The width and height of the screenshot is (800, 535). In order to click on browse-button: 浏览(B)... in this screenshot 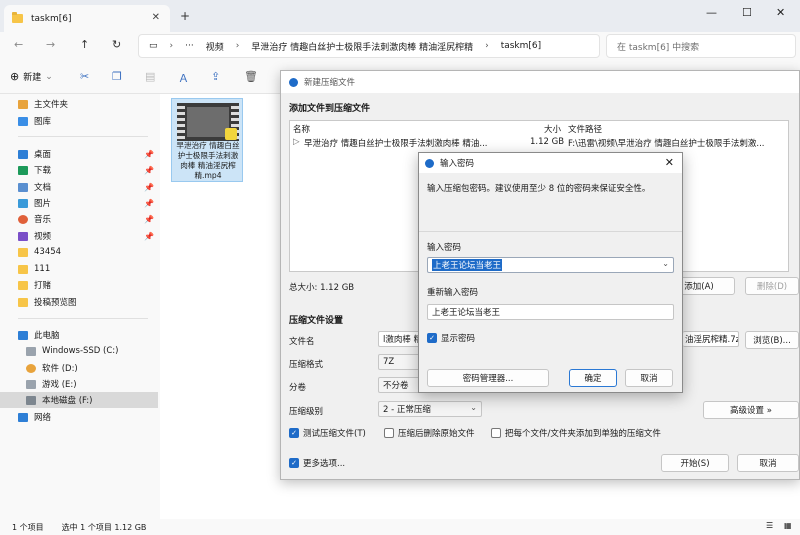, I will do `click(772, 340)`.